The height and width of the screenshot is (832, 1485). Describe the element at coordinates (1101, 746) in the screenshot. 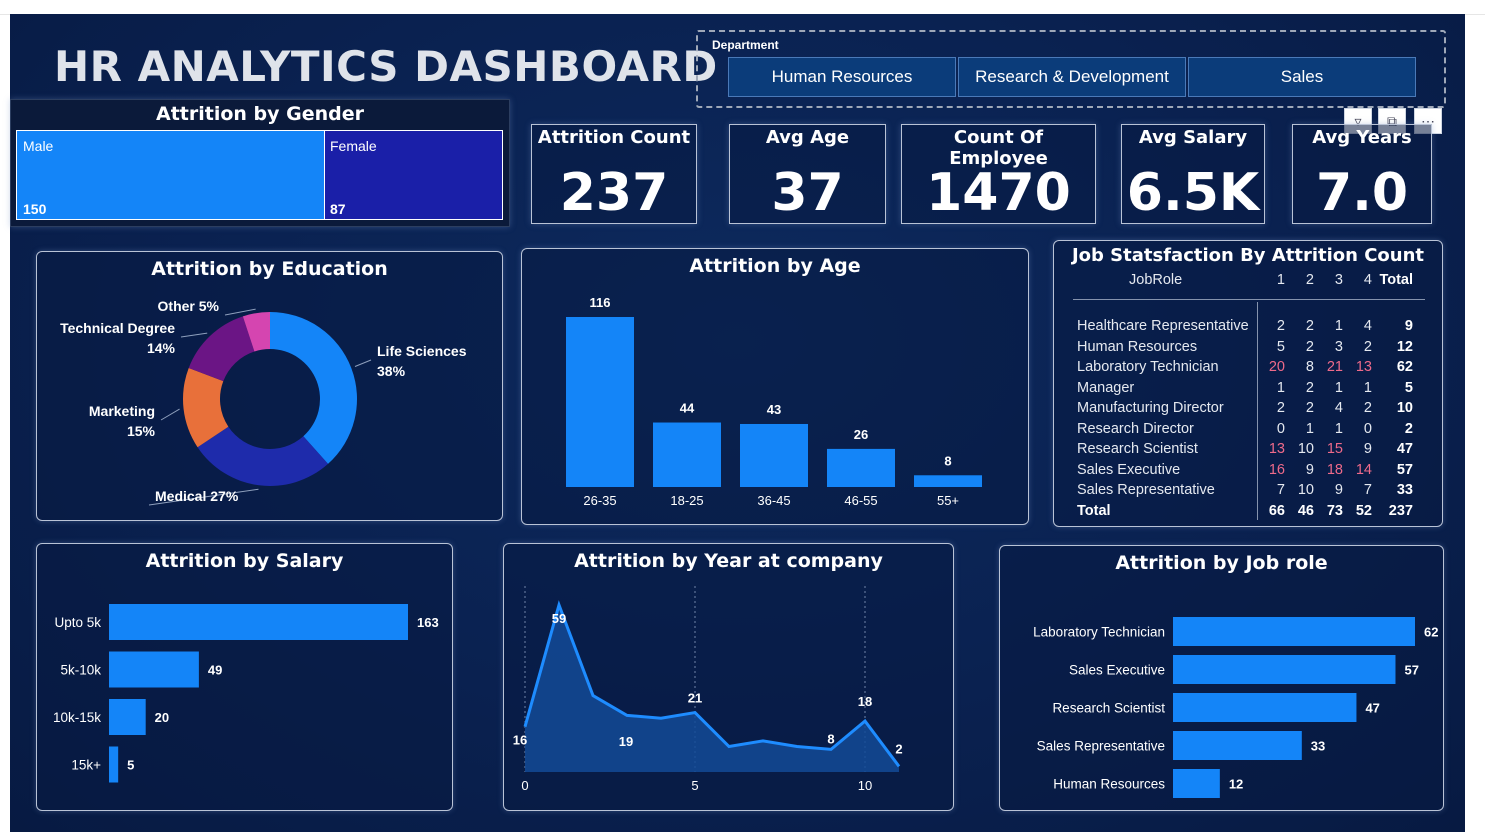

I see `jobrole-category-label: Sales Representative` at that location.